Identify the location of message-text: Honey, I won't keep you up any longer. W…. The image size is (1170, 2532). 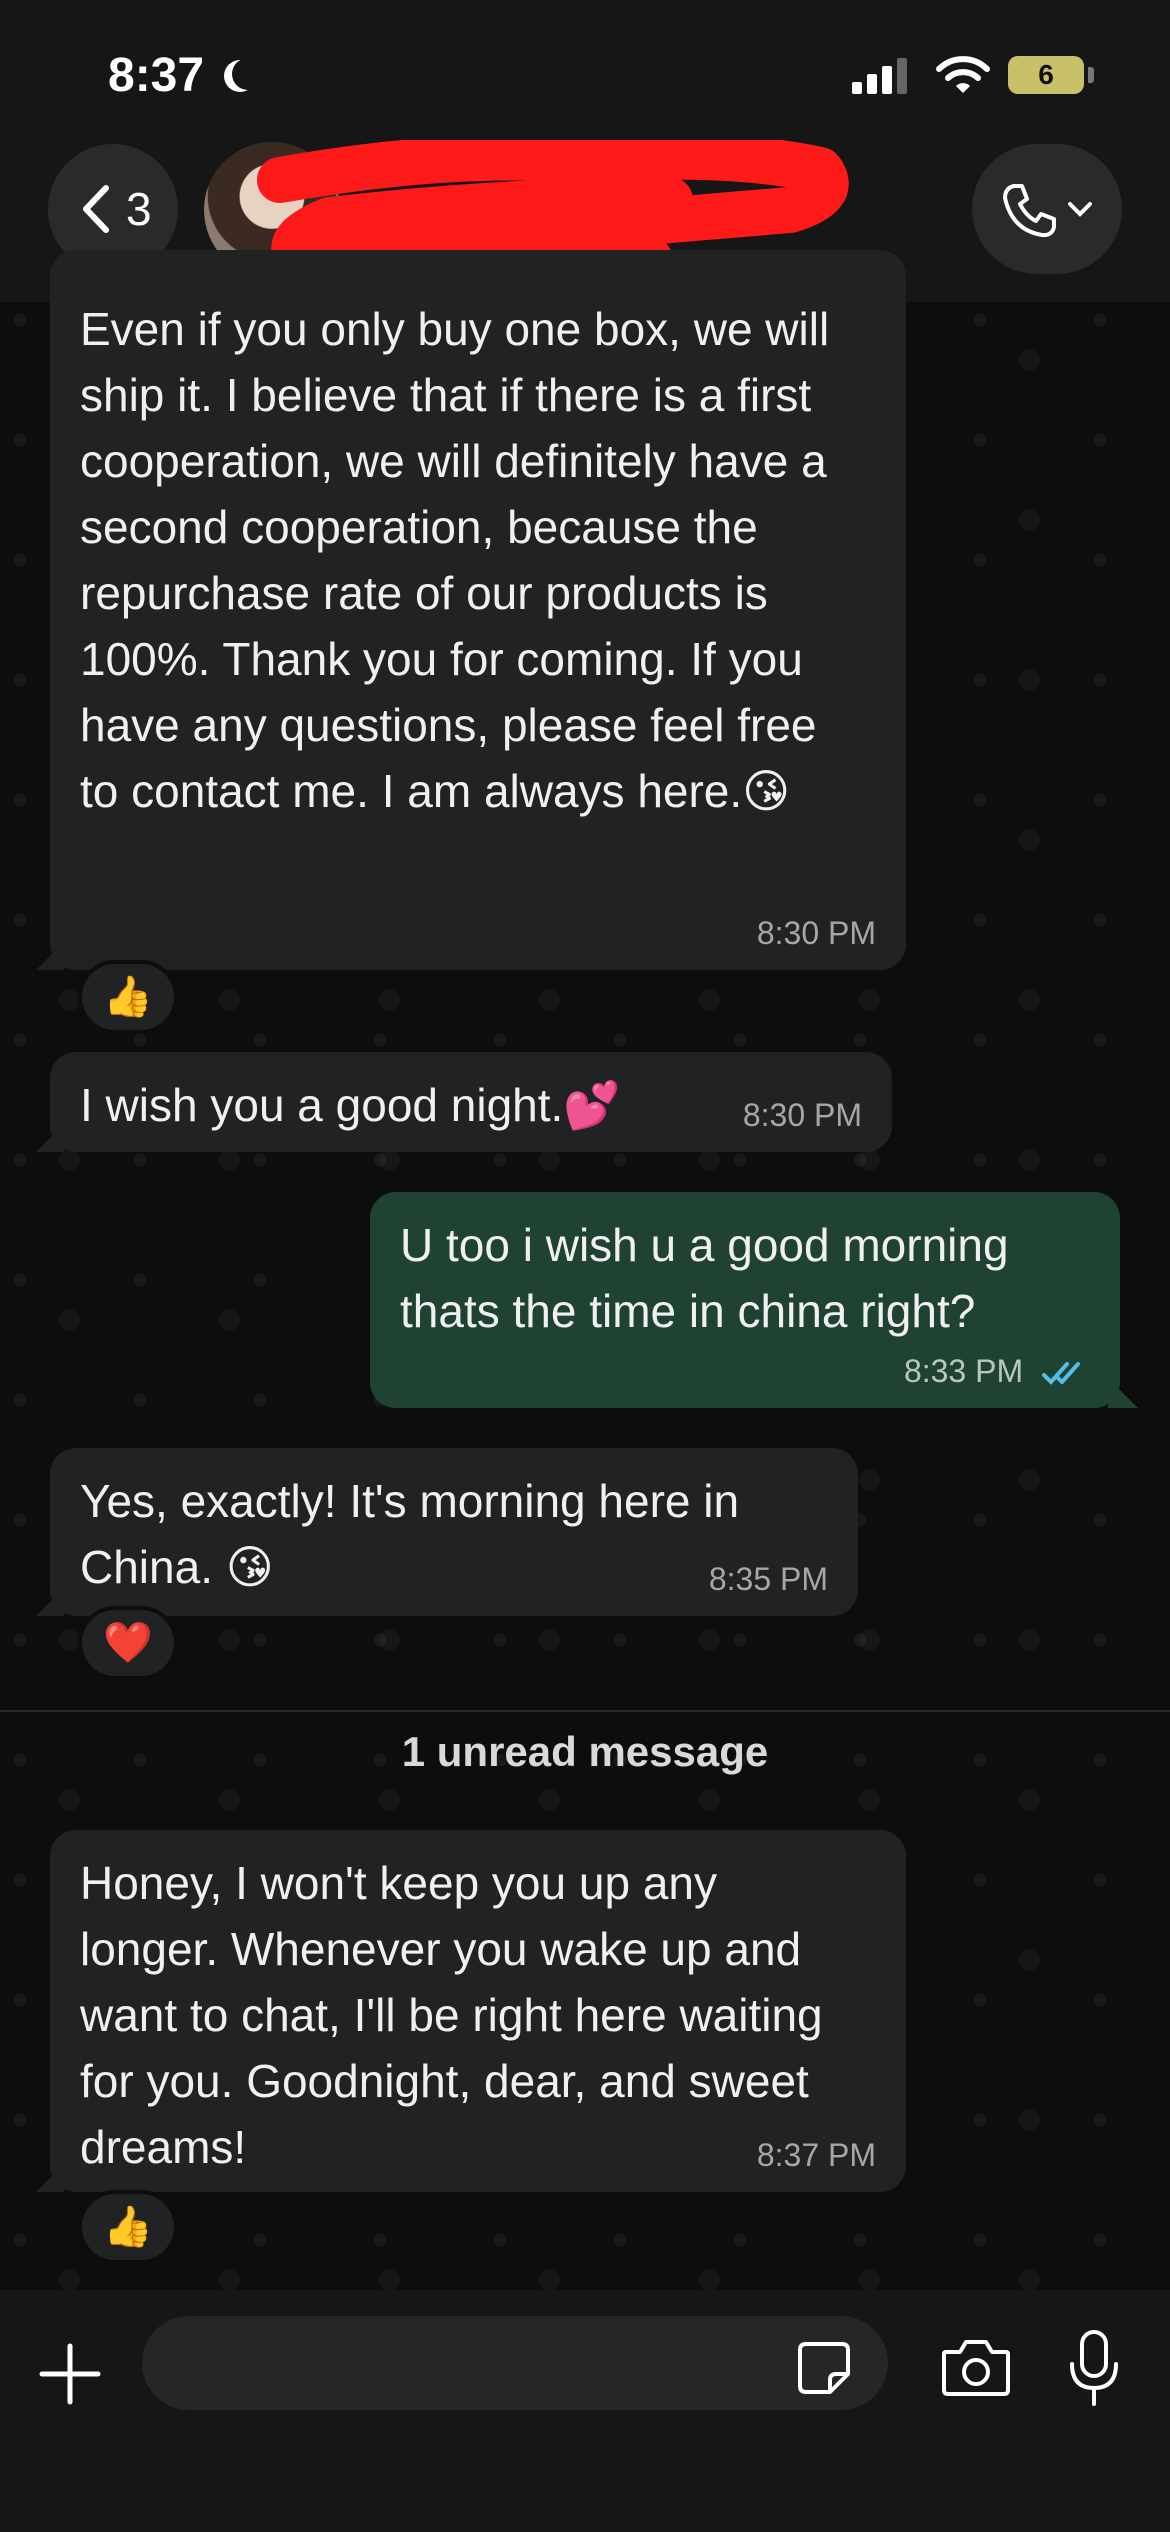
(458, 2015).